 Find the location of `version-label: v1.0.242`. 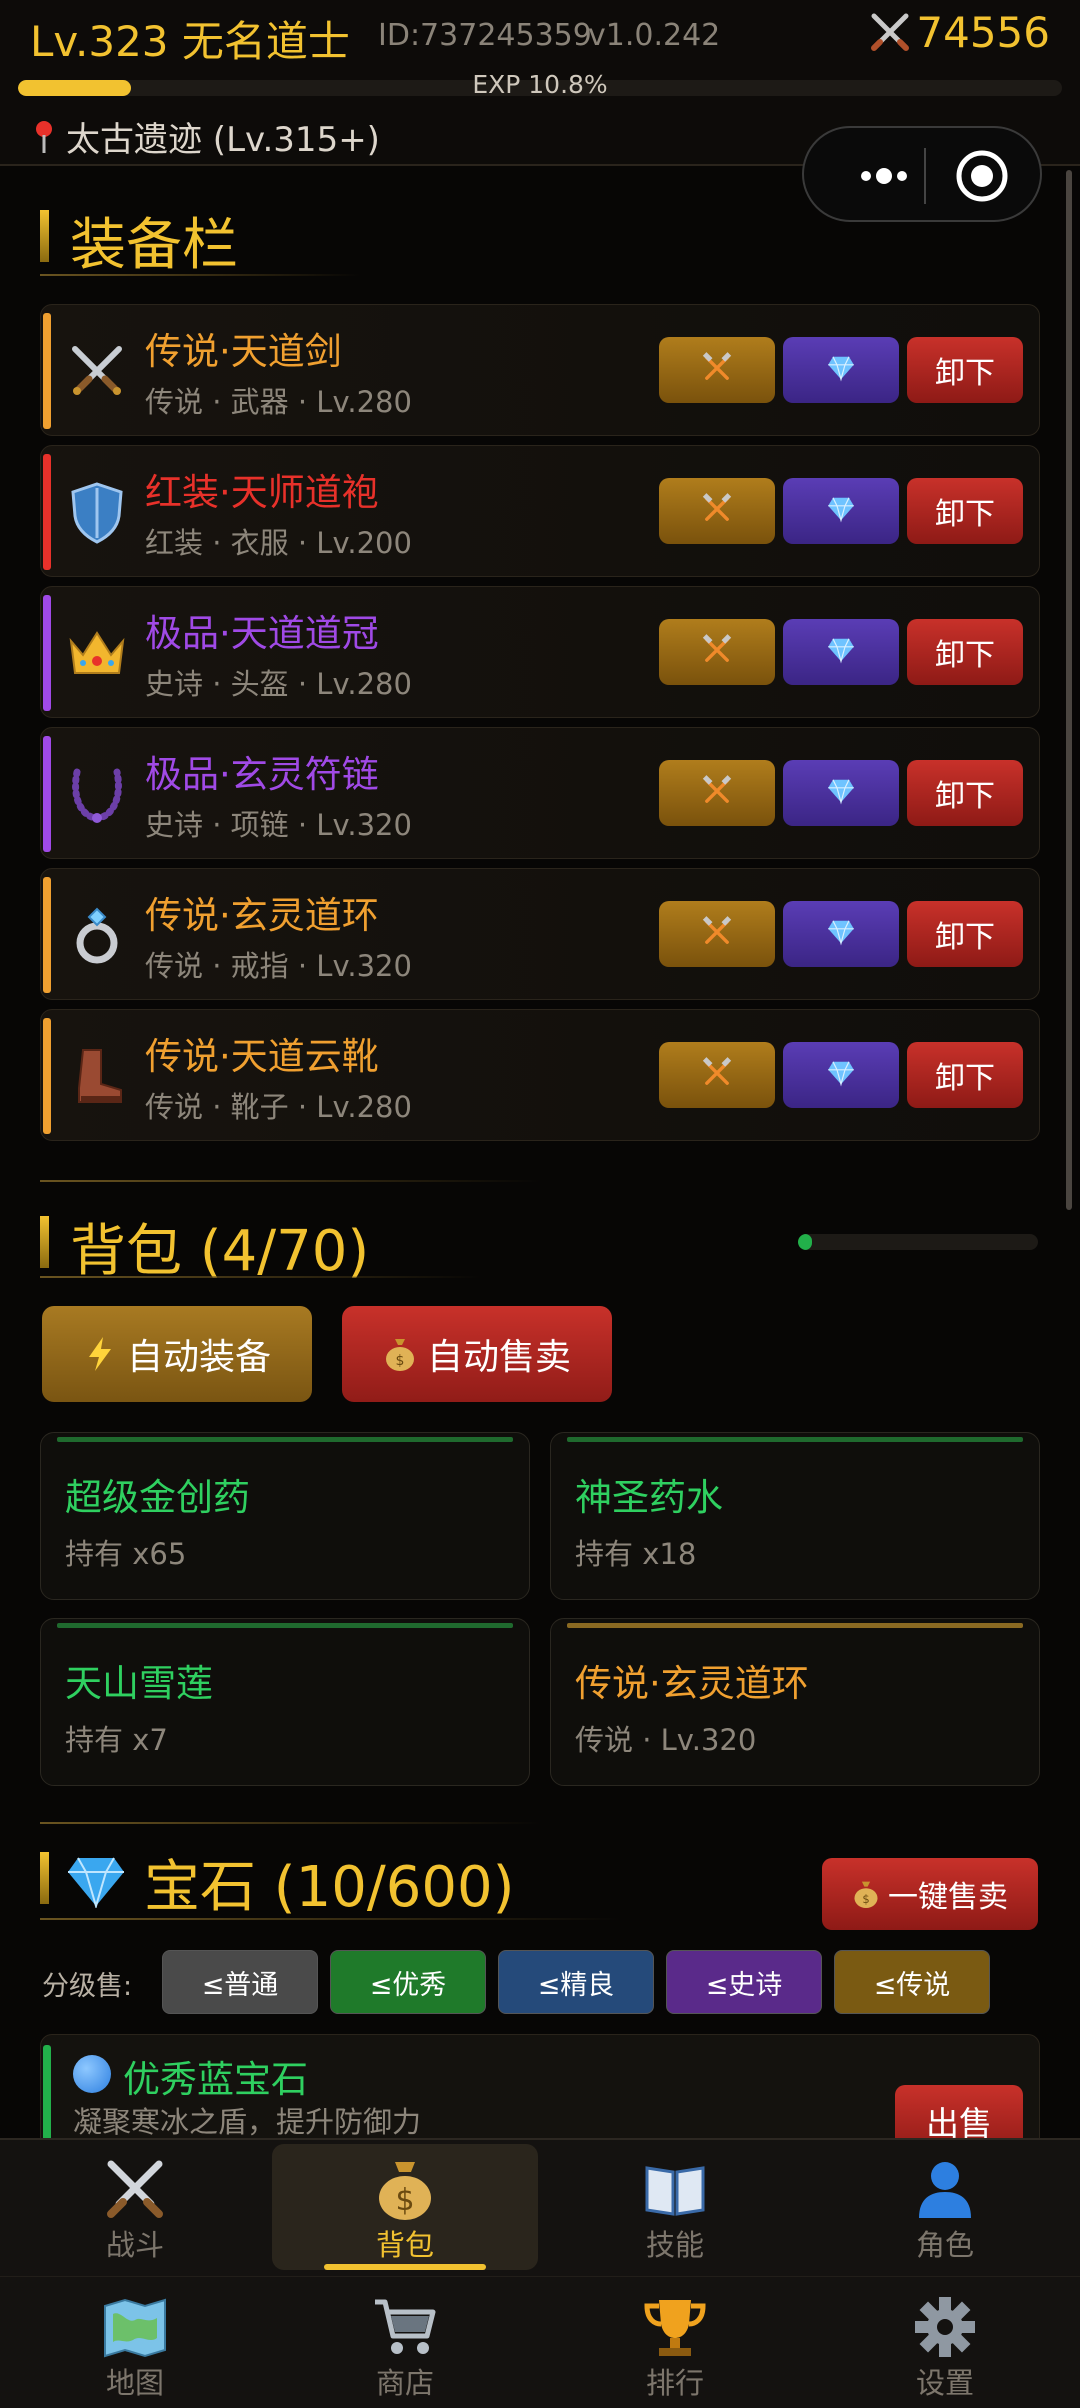

version-label: v1.0.242 is located at coordinates (654, 35).